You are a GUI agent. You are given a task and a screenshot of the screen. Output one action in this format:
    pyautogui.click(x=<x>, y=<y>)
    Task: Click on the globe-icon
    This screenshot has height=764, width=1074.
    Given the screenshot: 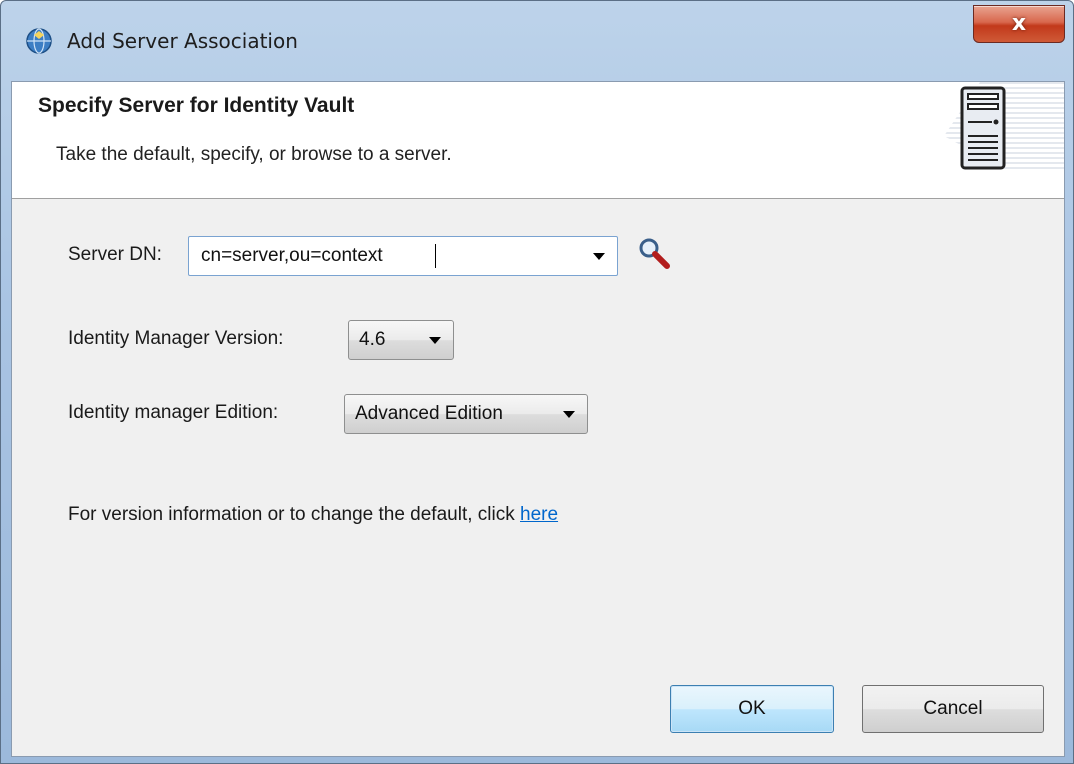 What is the action you would take?
    pyautogui.click(x=39, y=41)
    